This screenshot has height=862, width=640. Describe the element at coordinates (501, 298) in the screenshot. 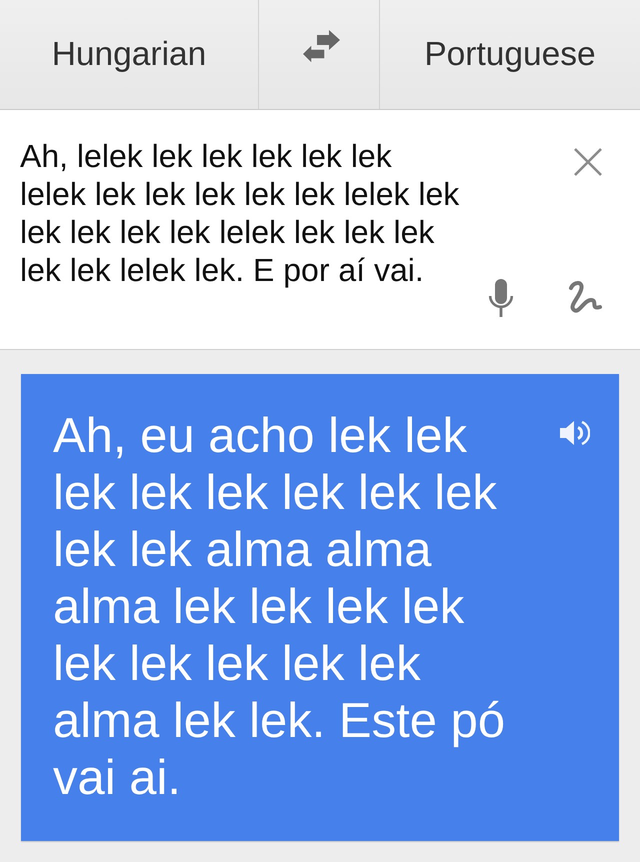

I see `microphone-icon` at that location.